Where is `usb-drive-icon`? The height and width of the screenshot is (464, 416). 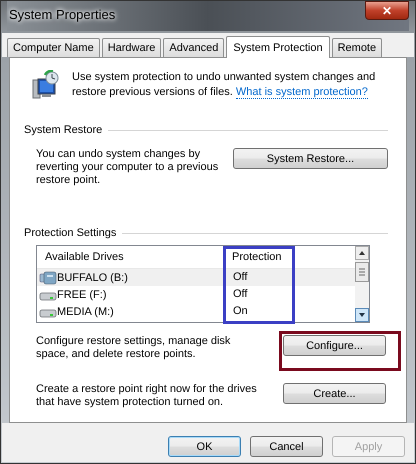 usb-drive-icon is located at coordinates (48, 278).